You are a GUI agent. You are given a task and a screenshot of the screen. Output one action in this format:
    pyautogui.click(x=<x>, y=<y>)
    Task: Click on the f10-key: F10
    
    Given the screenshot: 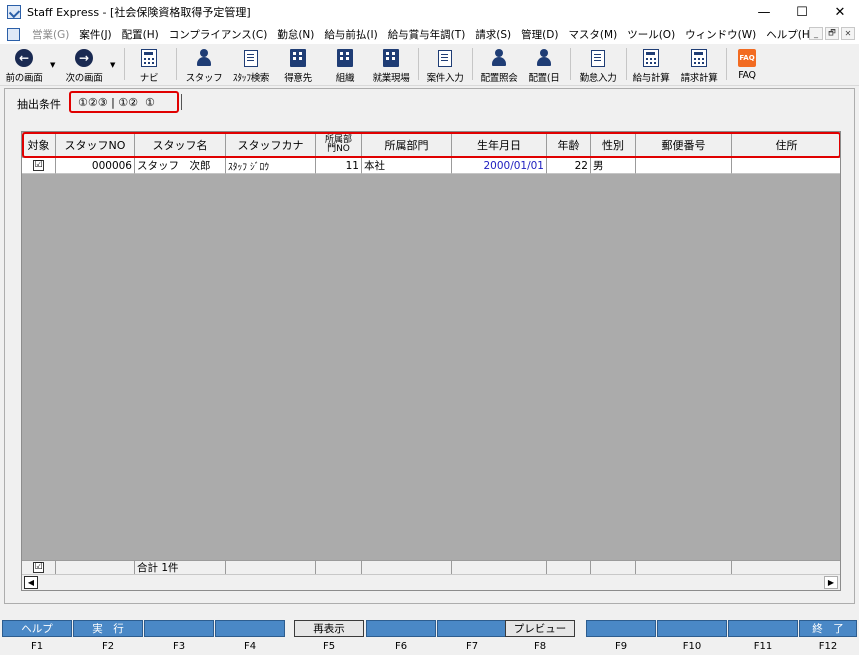 What is the action you would take?
    pyautogui.click(x=692, y=637)
    